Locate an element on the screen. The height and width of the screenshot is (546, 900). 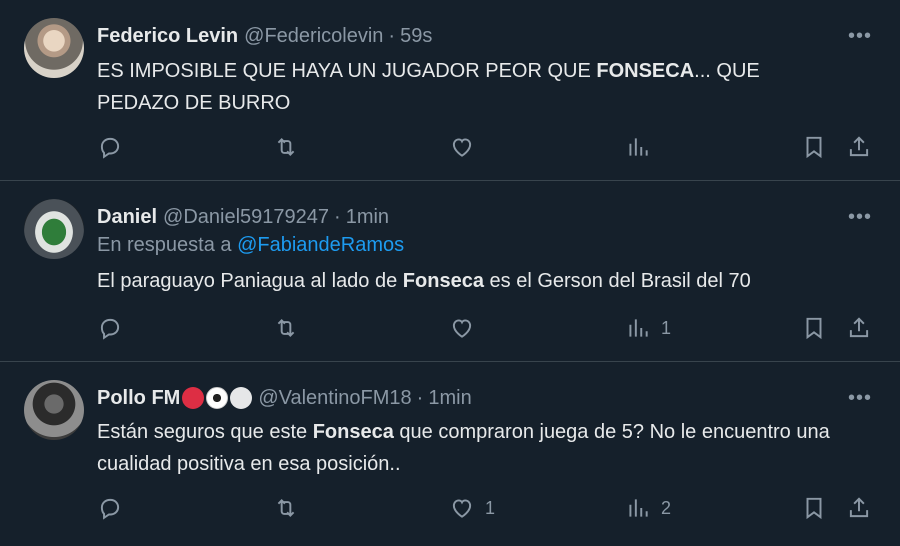
white-circle-emoji is located at coordinates (241, 398).